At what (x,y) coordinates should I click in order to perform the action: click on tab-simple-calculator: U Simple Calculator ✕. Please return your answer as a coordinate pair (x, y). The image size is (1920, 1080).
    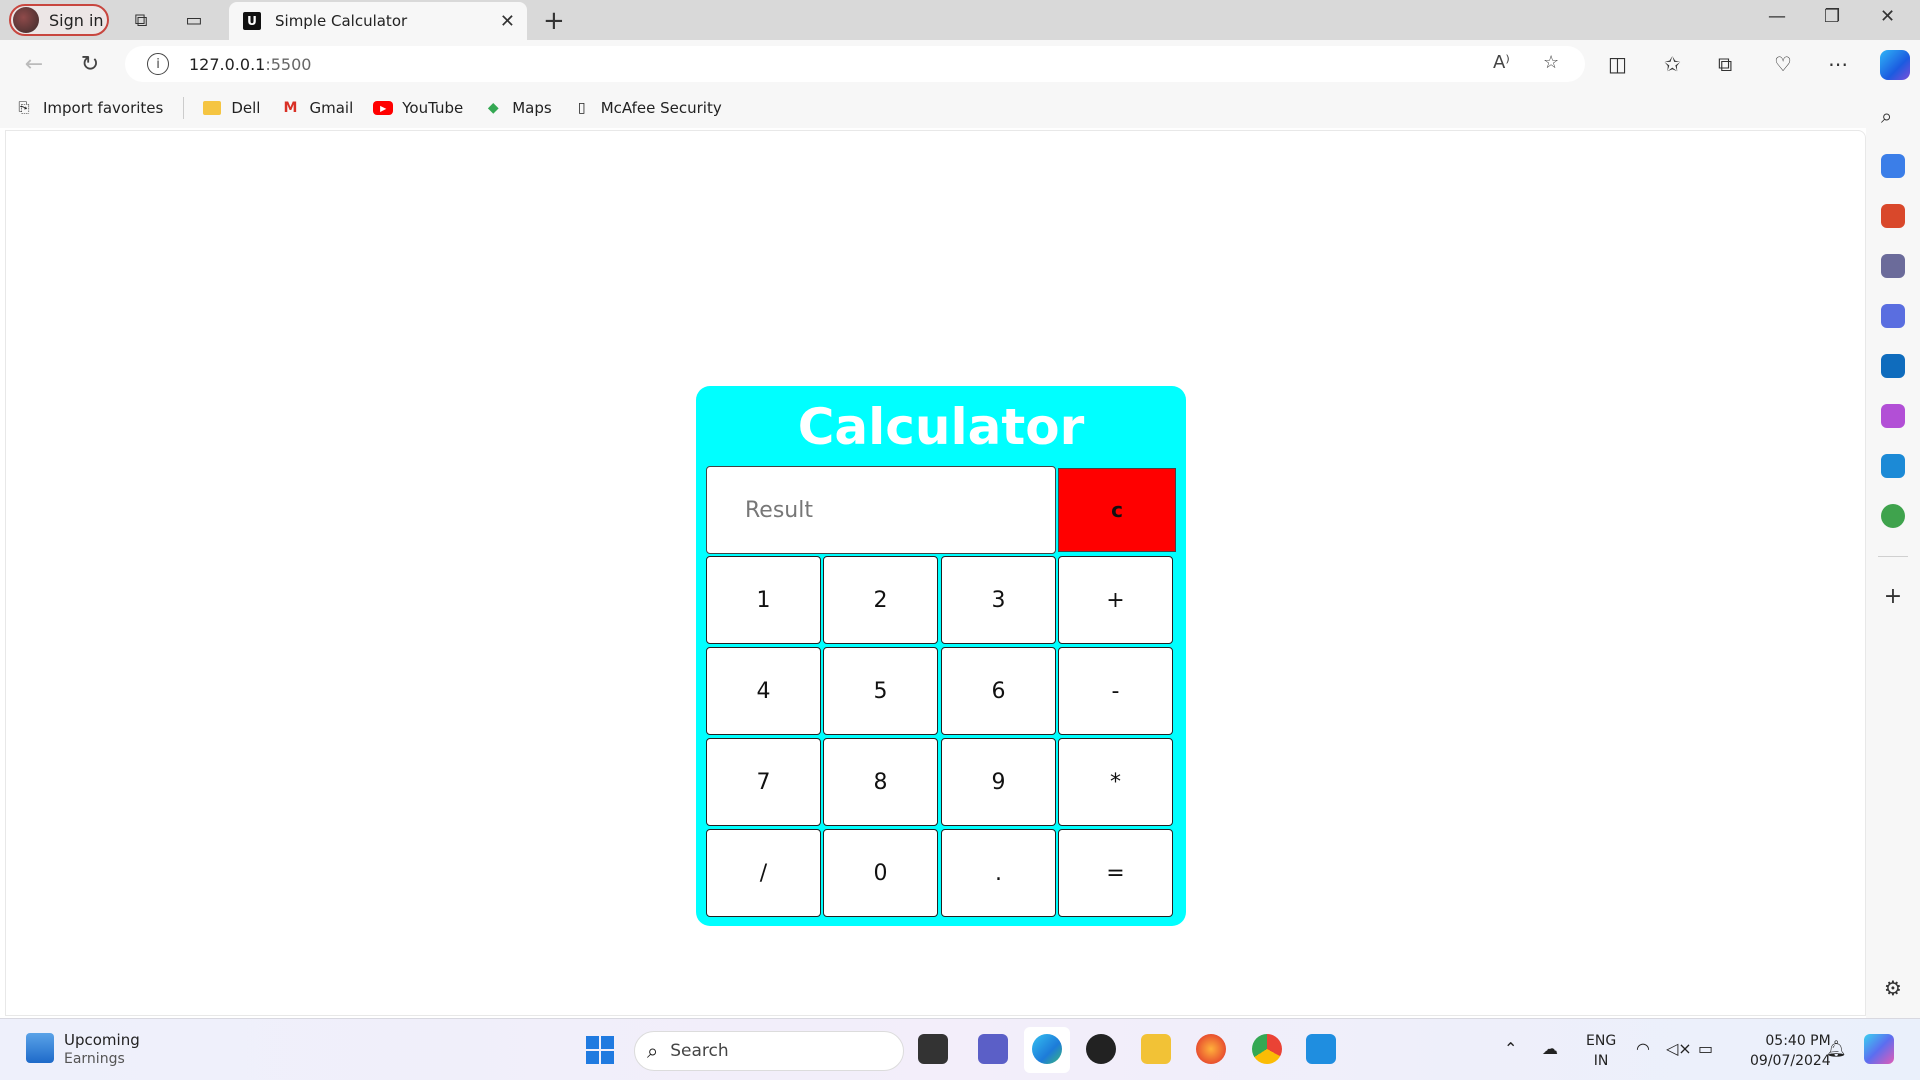
    Looking at the image, I should click on (378, 21).